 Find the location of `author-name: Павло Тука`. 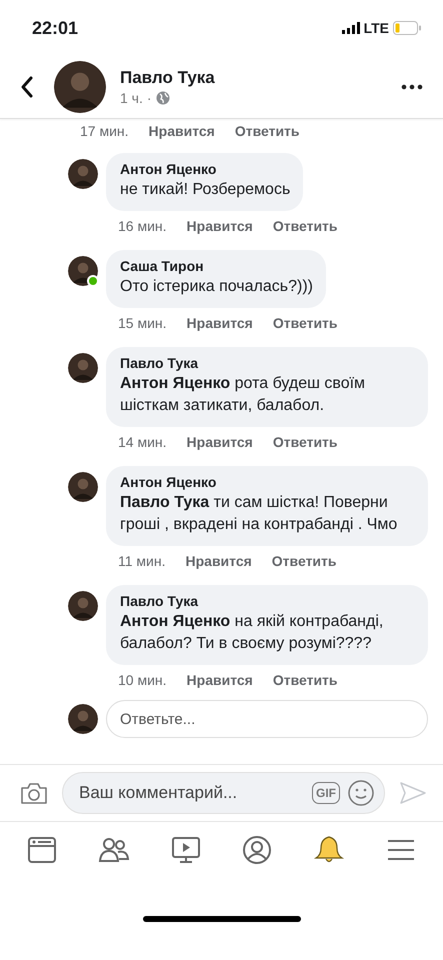

author-name: Павло Тука is located at coordinates (250, 78).